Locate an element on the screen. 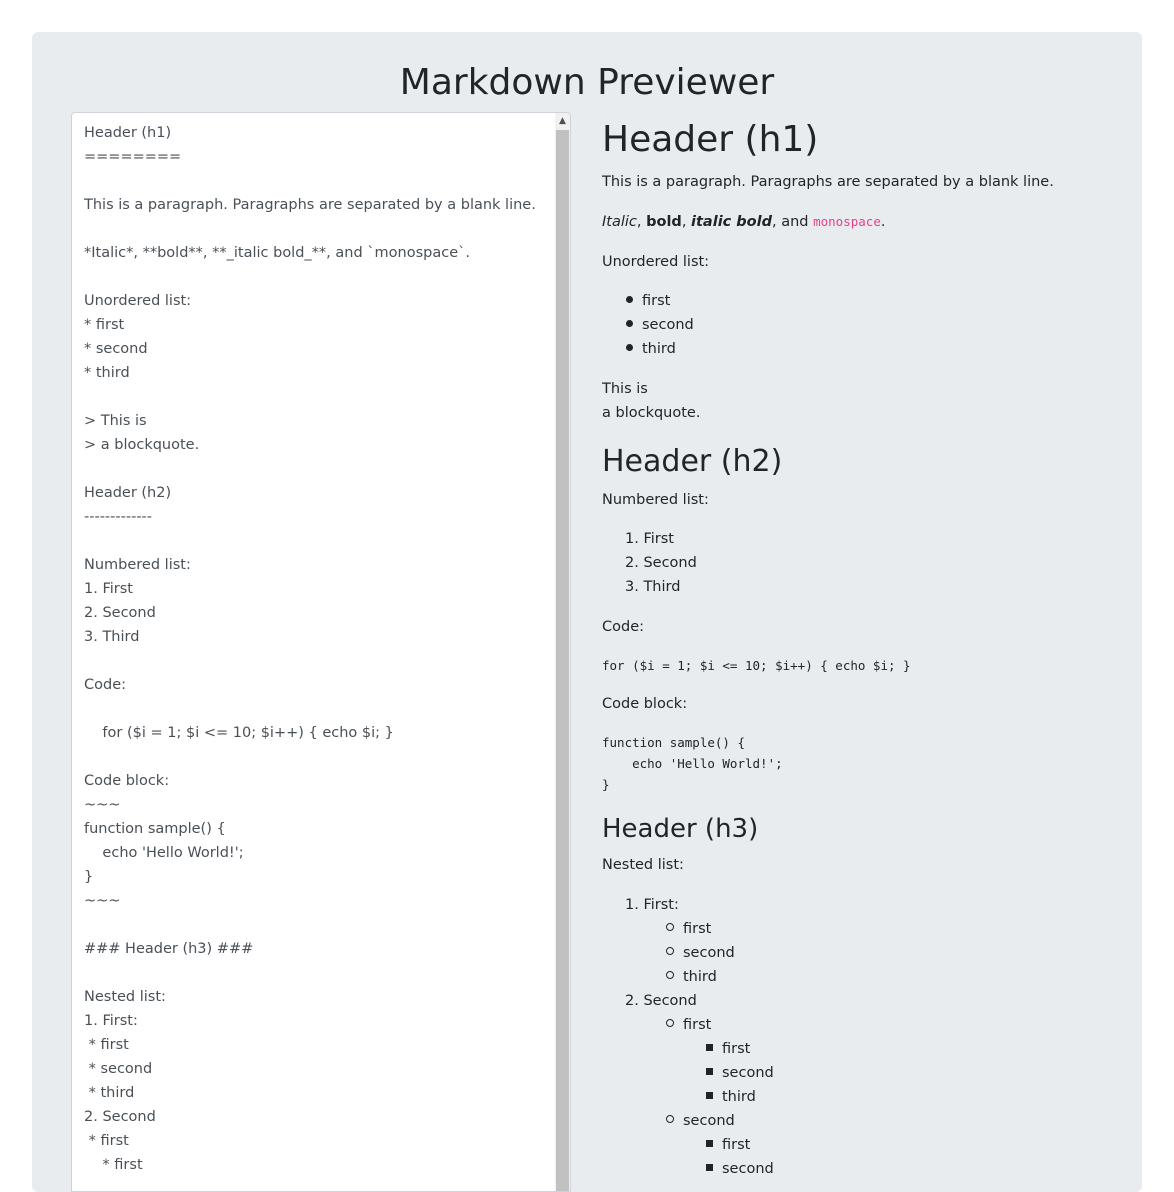 This screenshot has height=1192, width=1174. preview-h1: Header (h1) is located at coordinates (710, 139).